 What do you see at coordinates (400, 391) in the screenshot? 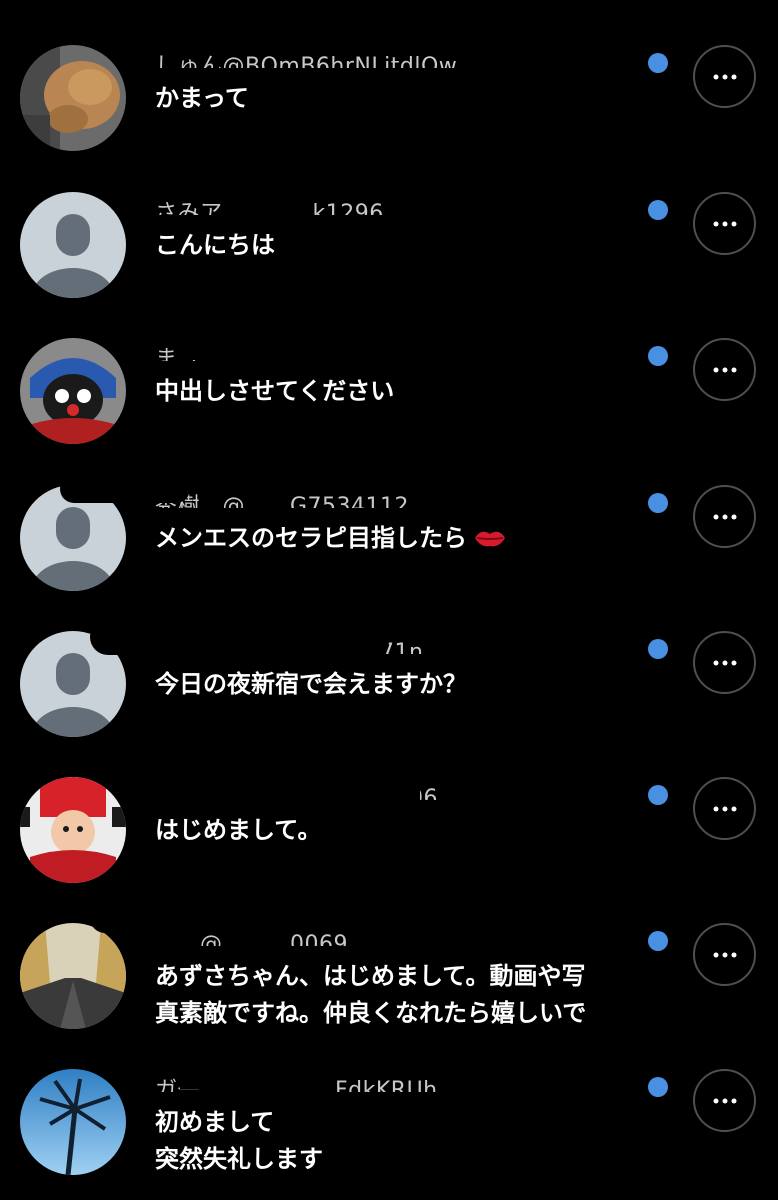
I see `message-preview: 中出しさせてください` at bounding box center [400, 391].